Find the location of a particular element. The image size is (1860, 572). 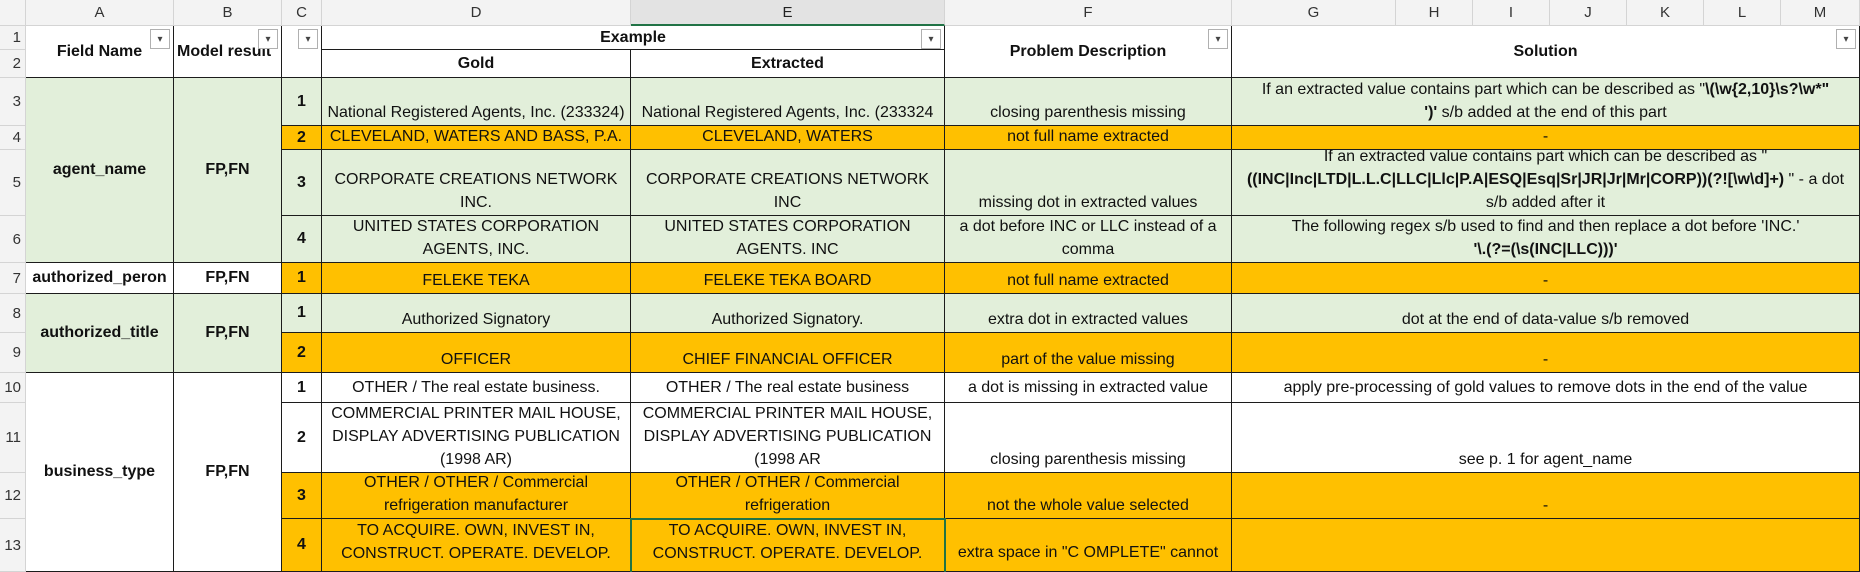

filter-dropdown-b: ▾ is located at coordinates (268, 39).